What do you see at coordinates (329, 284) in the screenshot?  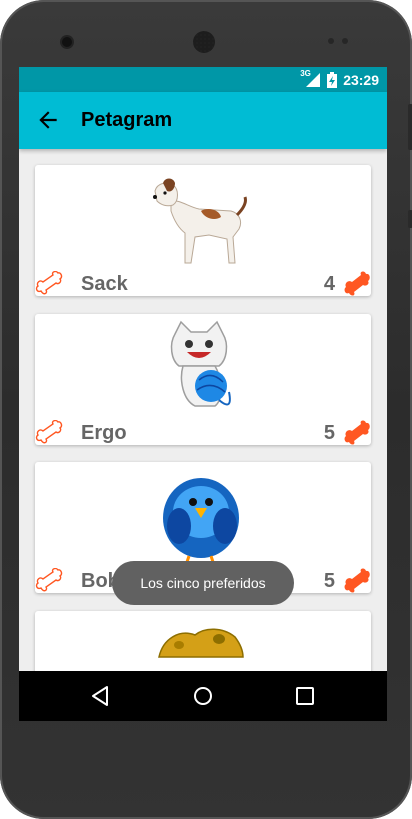 I see `pet-rating: 4` at bounding box center [329, 284].